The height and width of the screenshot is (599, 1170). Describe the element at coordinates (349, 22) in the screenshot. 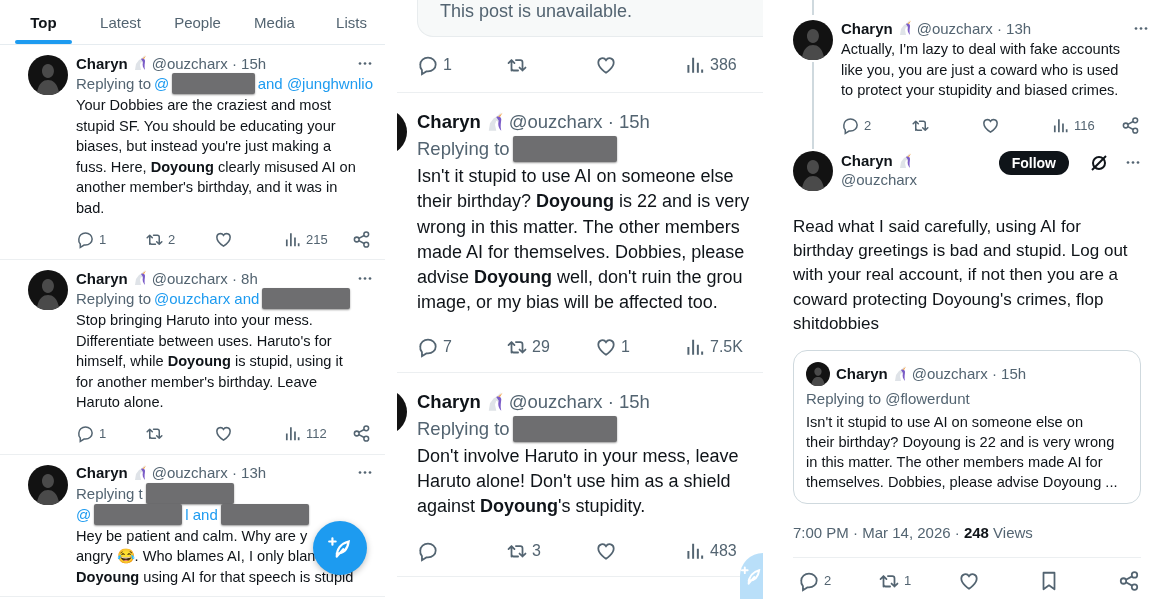

I see `tab: Lists` at that location.